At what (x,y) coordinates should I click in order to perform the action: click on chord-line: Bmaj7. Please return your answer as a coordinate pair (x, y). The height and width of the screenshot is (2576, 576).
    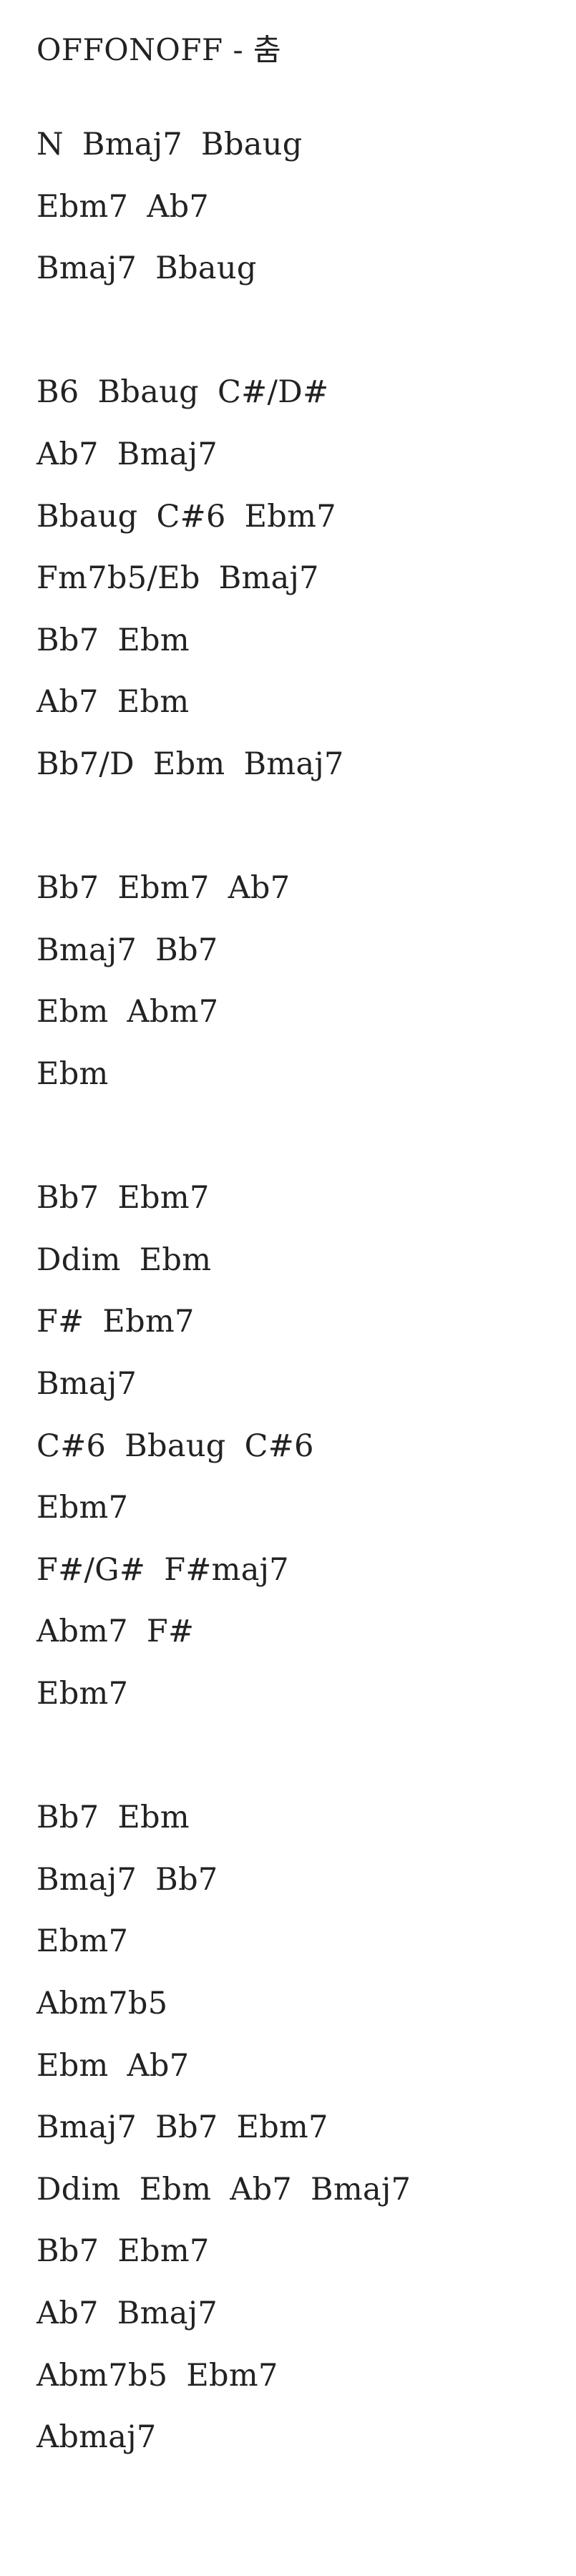
    Looking at the image, I should click on (86, 1384).